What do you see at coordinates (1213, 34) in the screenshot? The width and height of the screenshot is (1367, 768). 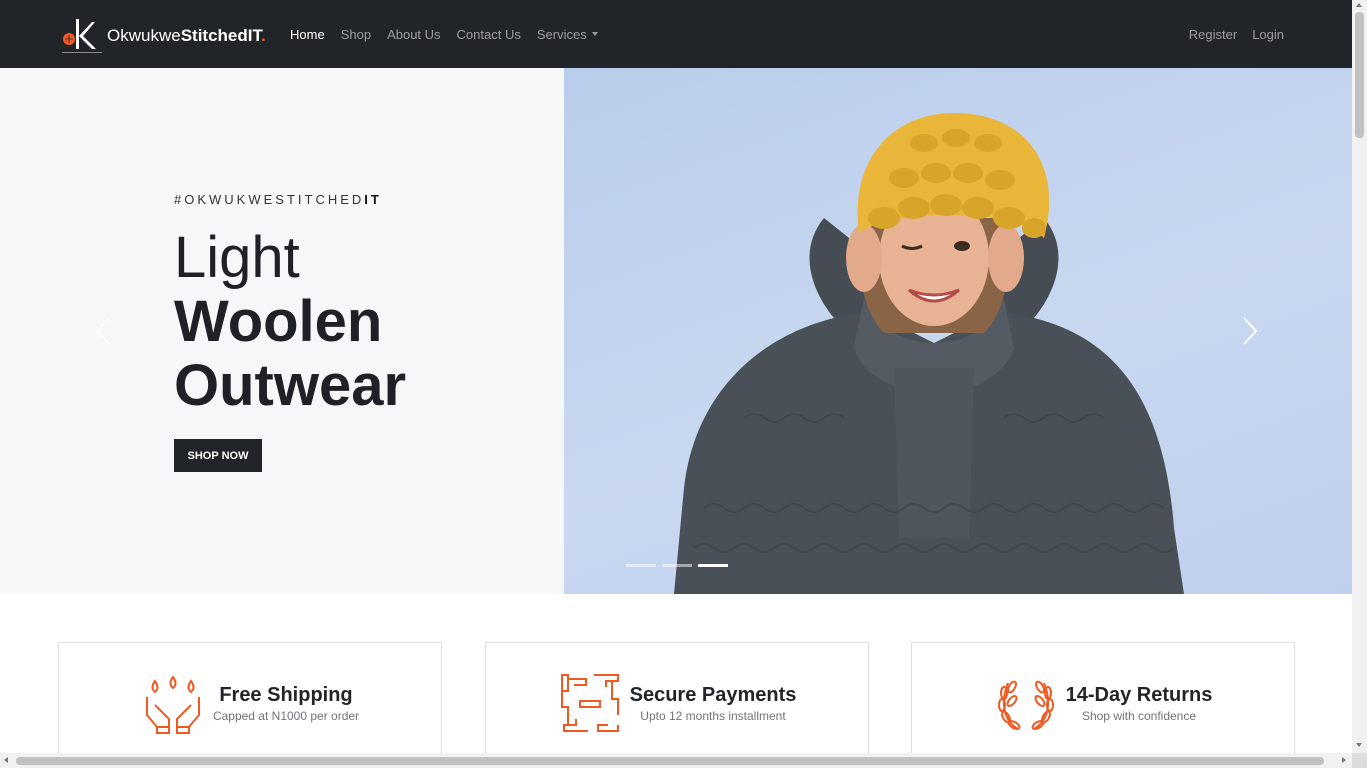 I see `register-link: Register` at bounding box center [1213, 34].